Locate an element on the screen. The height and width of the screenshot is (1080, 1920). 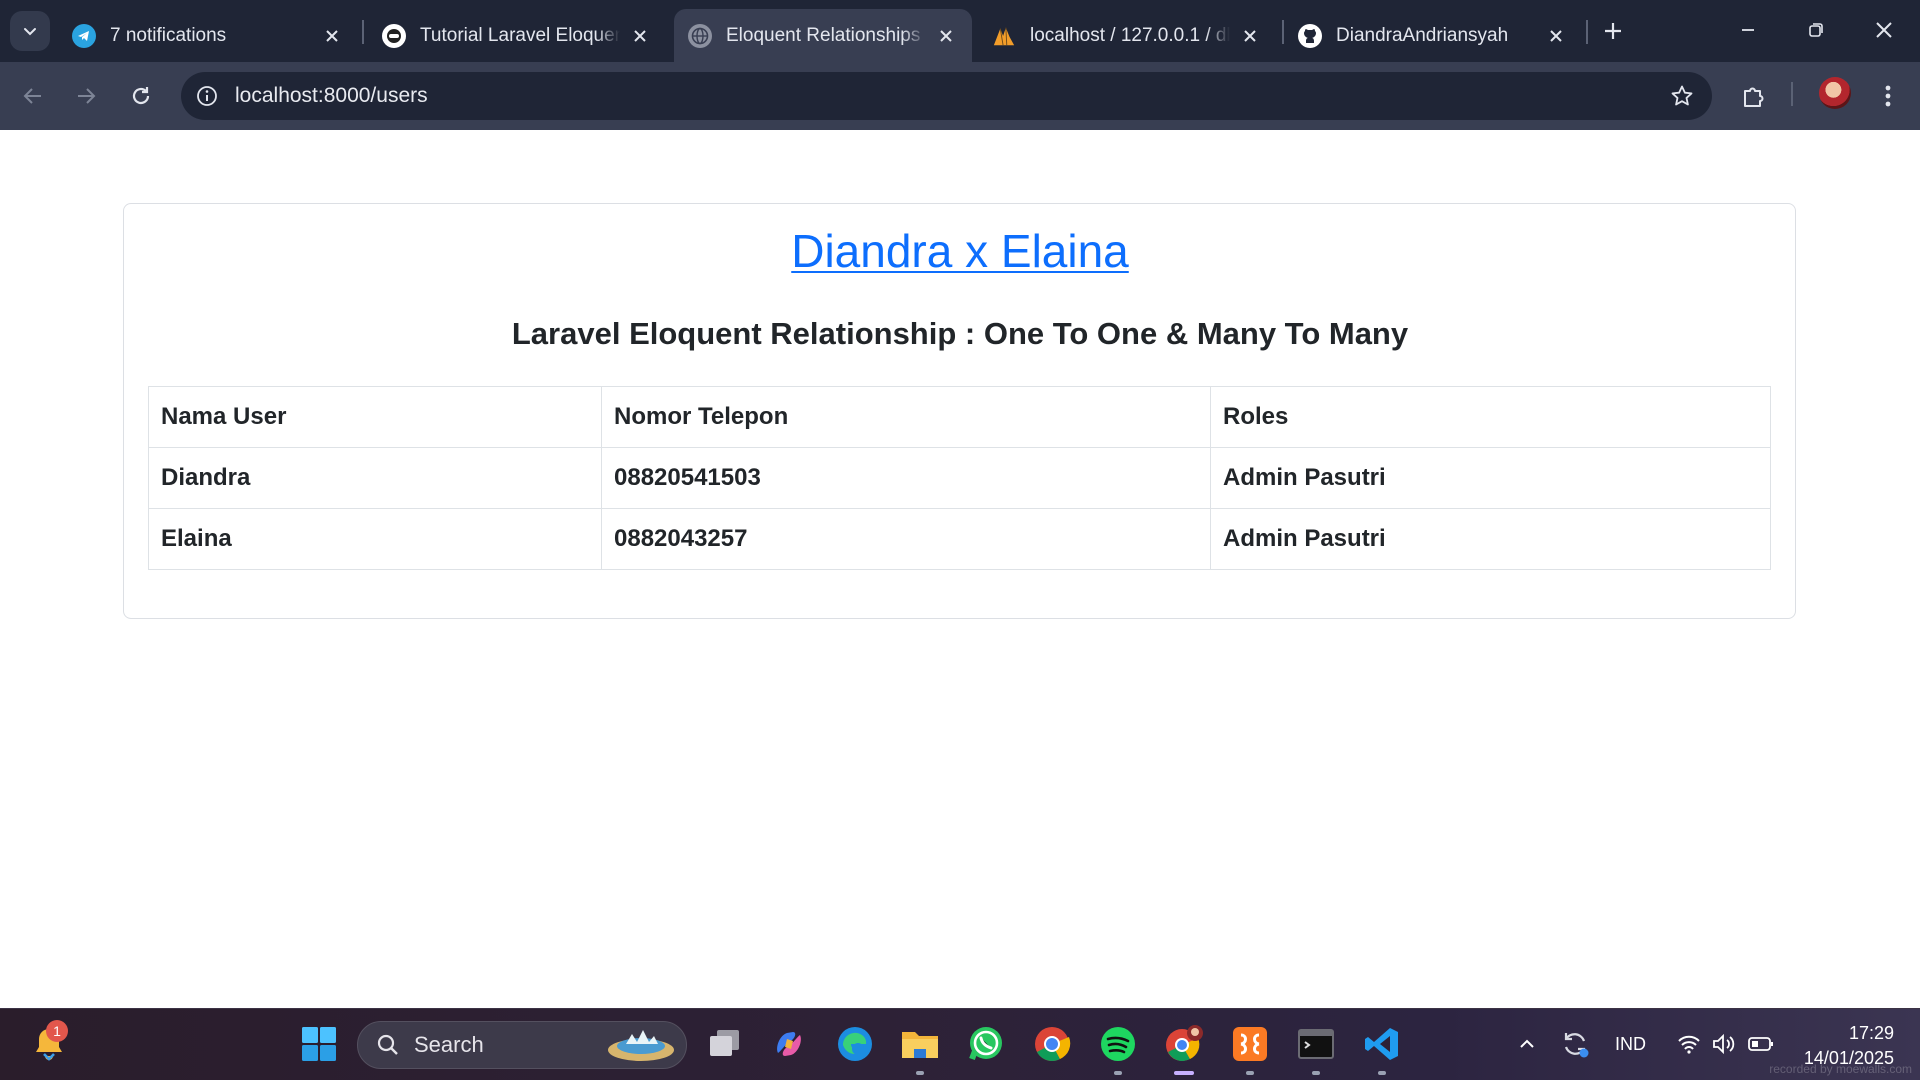
edge-icon is located at coordinates (855, 1044).